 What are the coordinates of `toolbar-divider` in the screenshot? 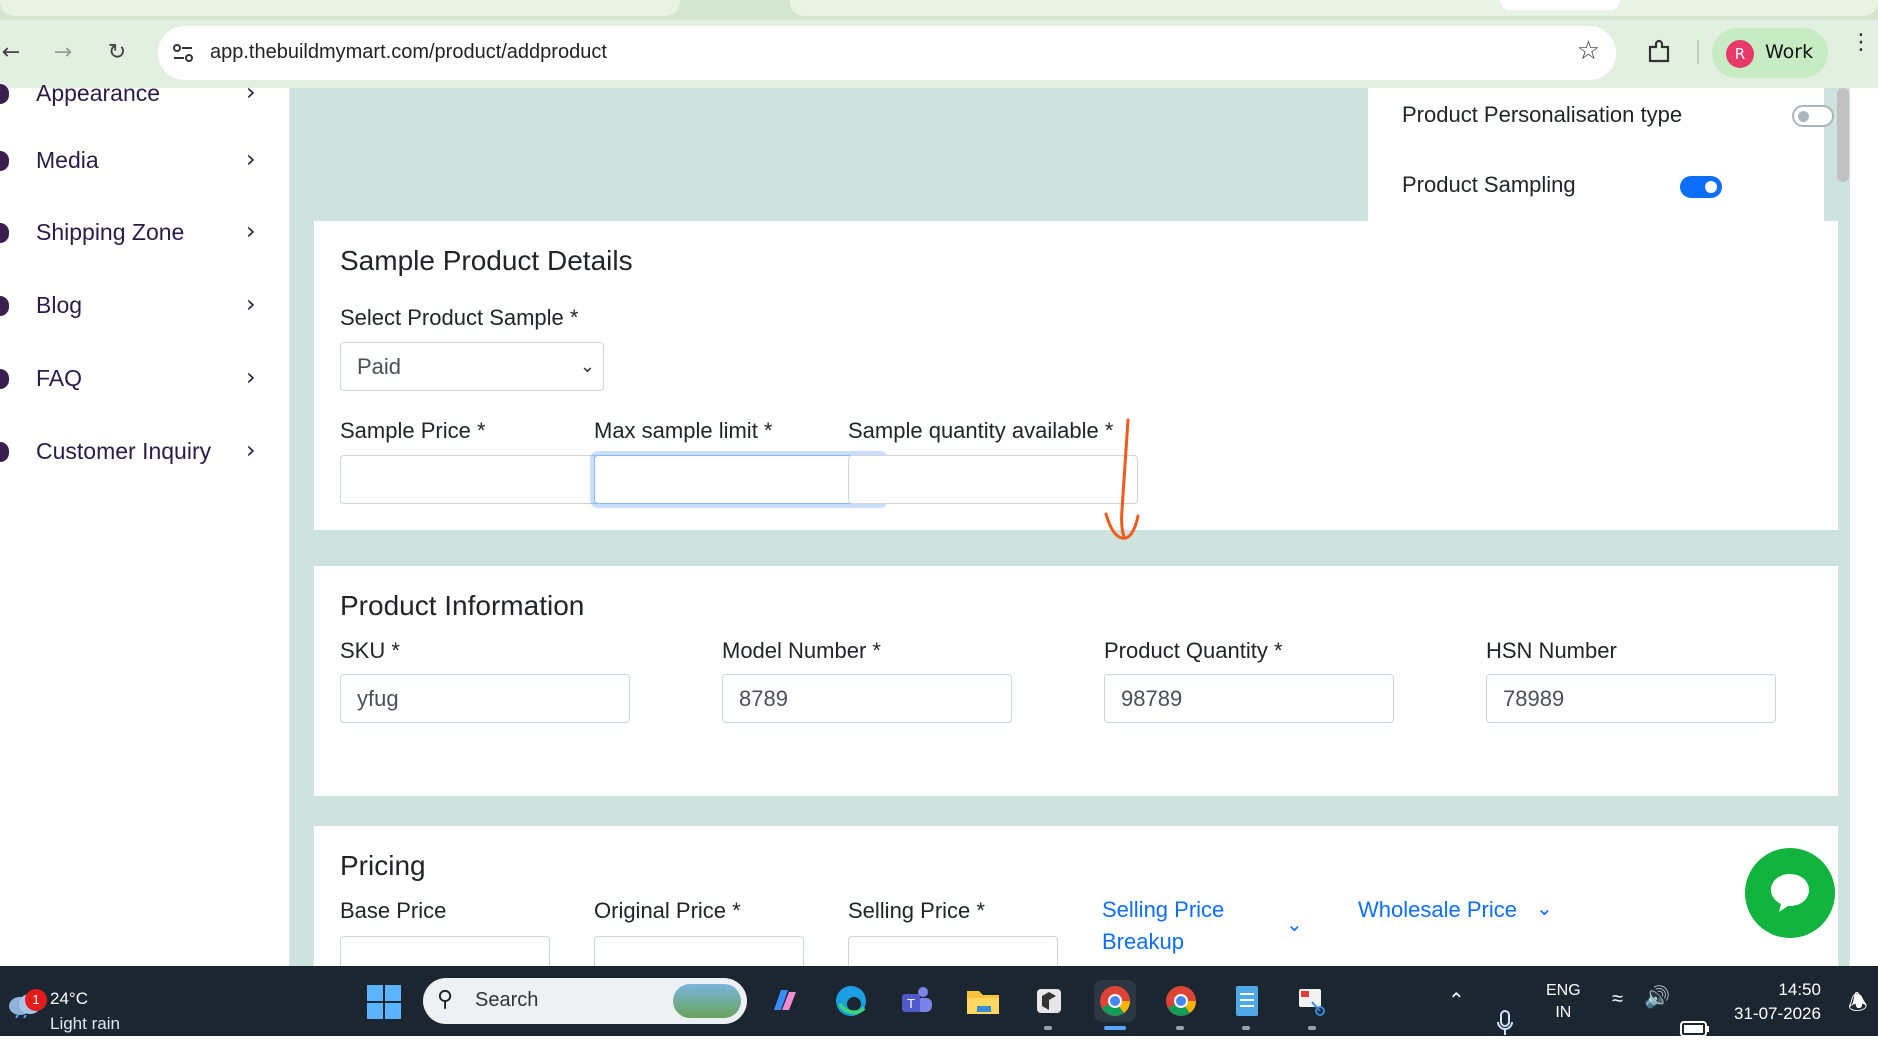 It's located at (1698, 52).